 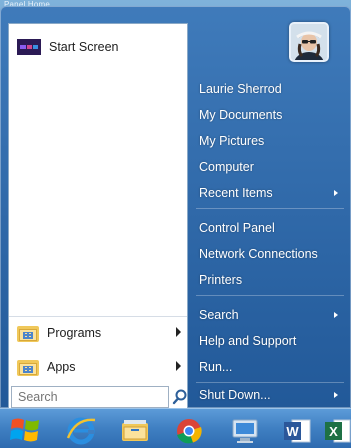 I want to click on user-name-label: Laurie Sherrod, so click(x=240, y=89).